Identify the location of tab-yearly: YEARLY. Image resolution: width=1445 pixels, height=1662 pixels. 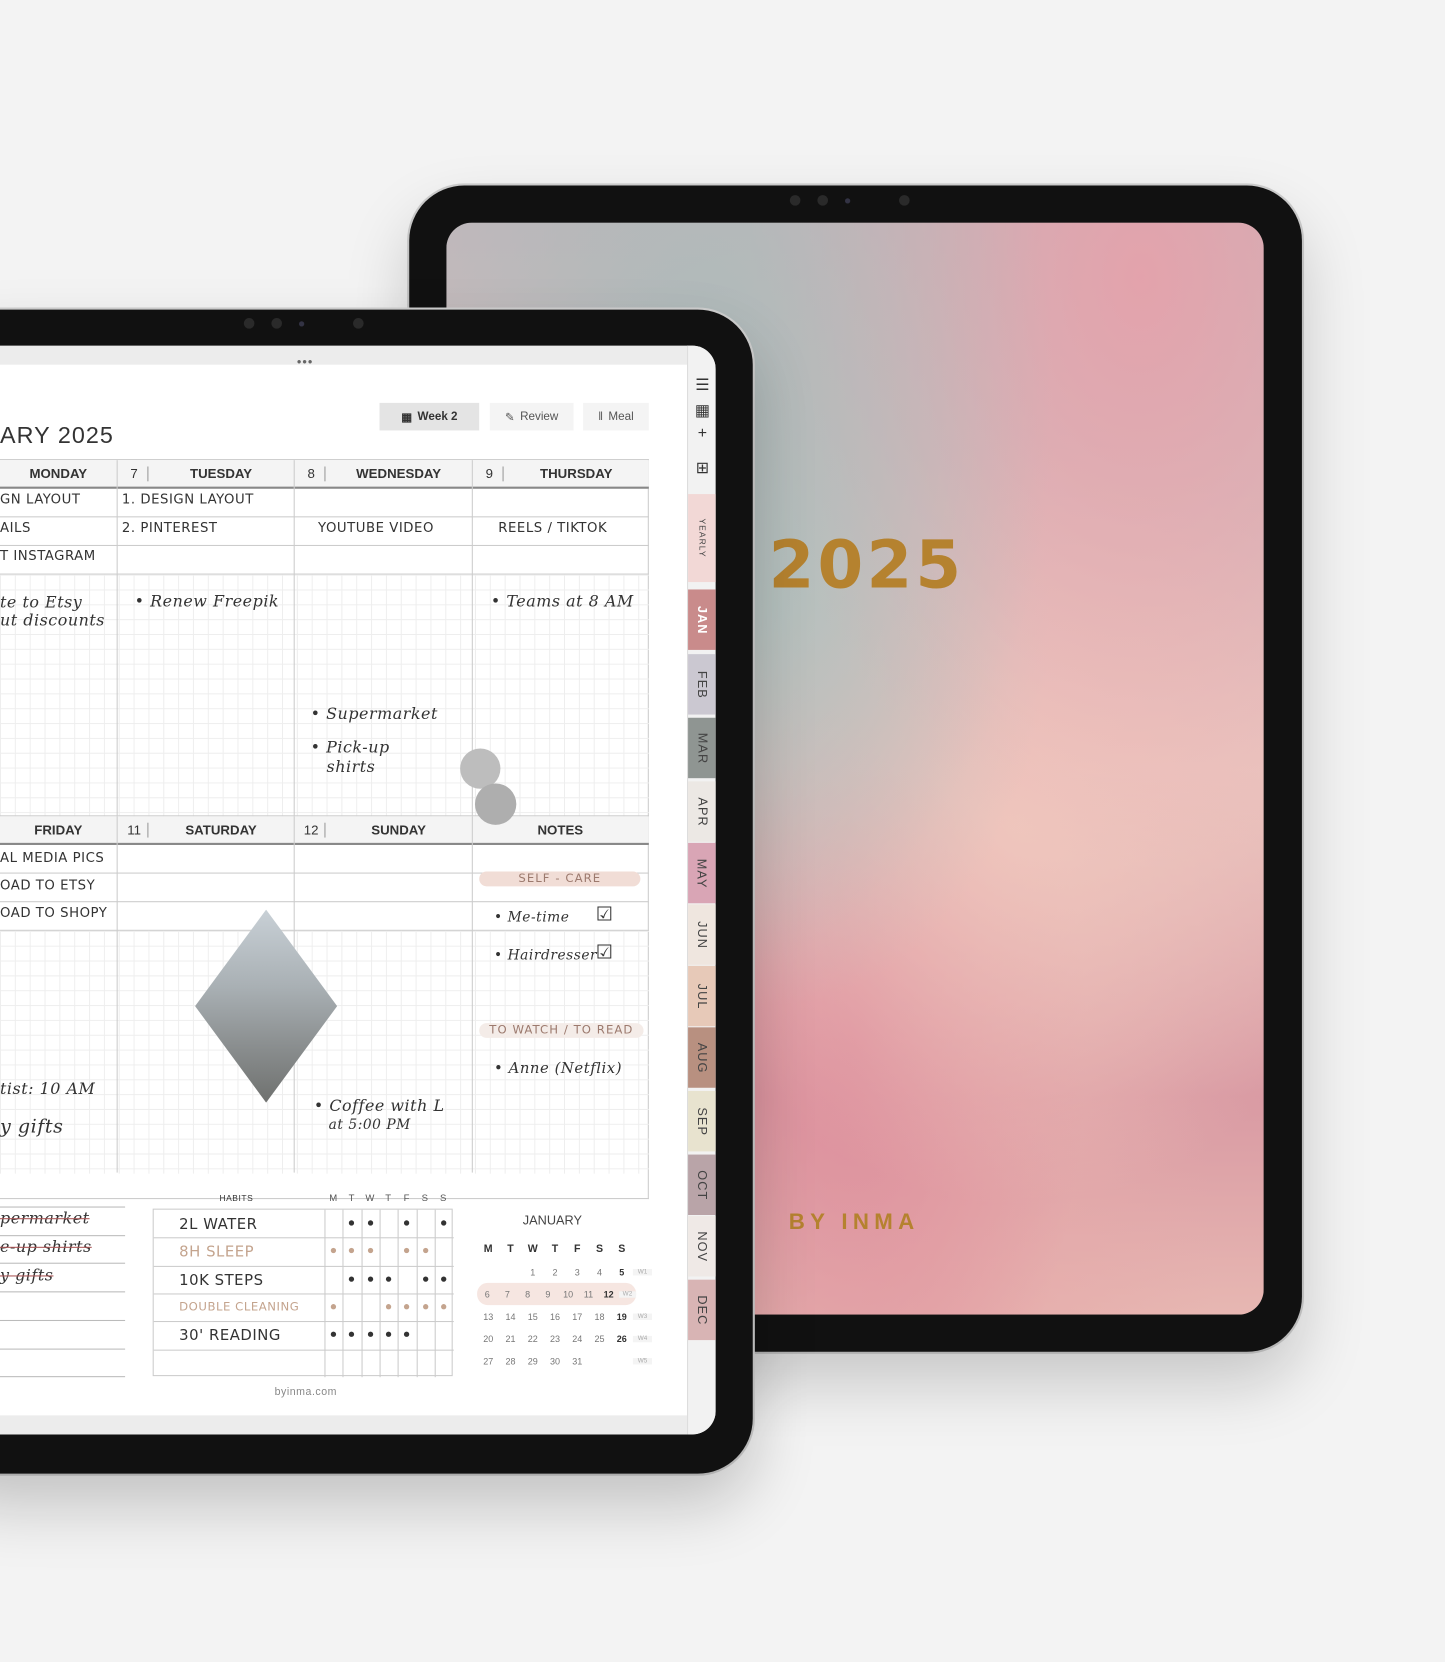
(702, 538).